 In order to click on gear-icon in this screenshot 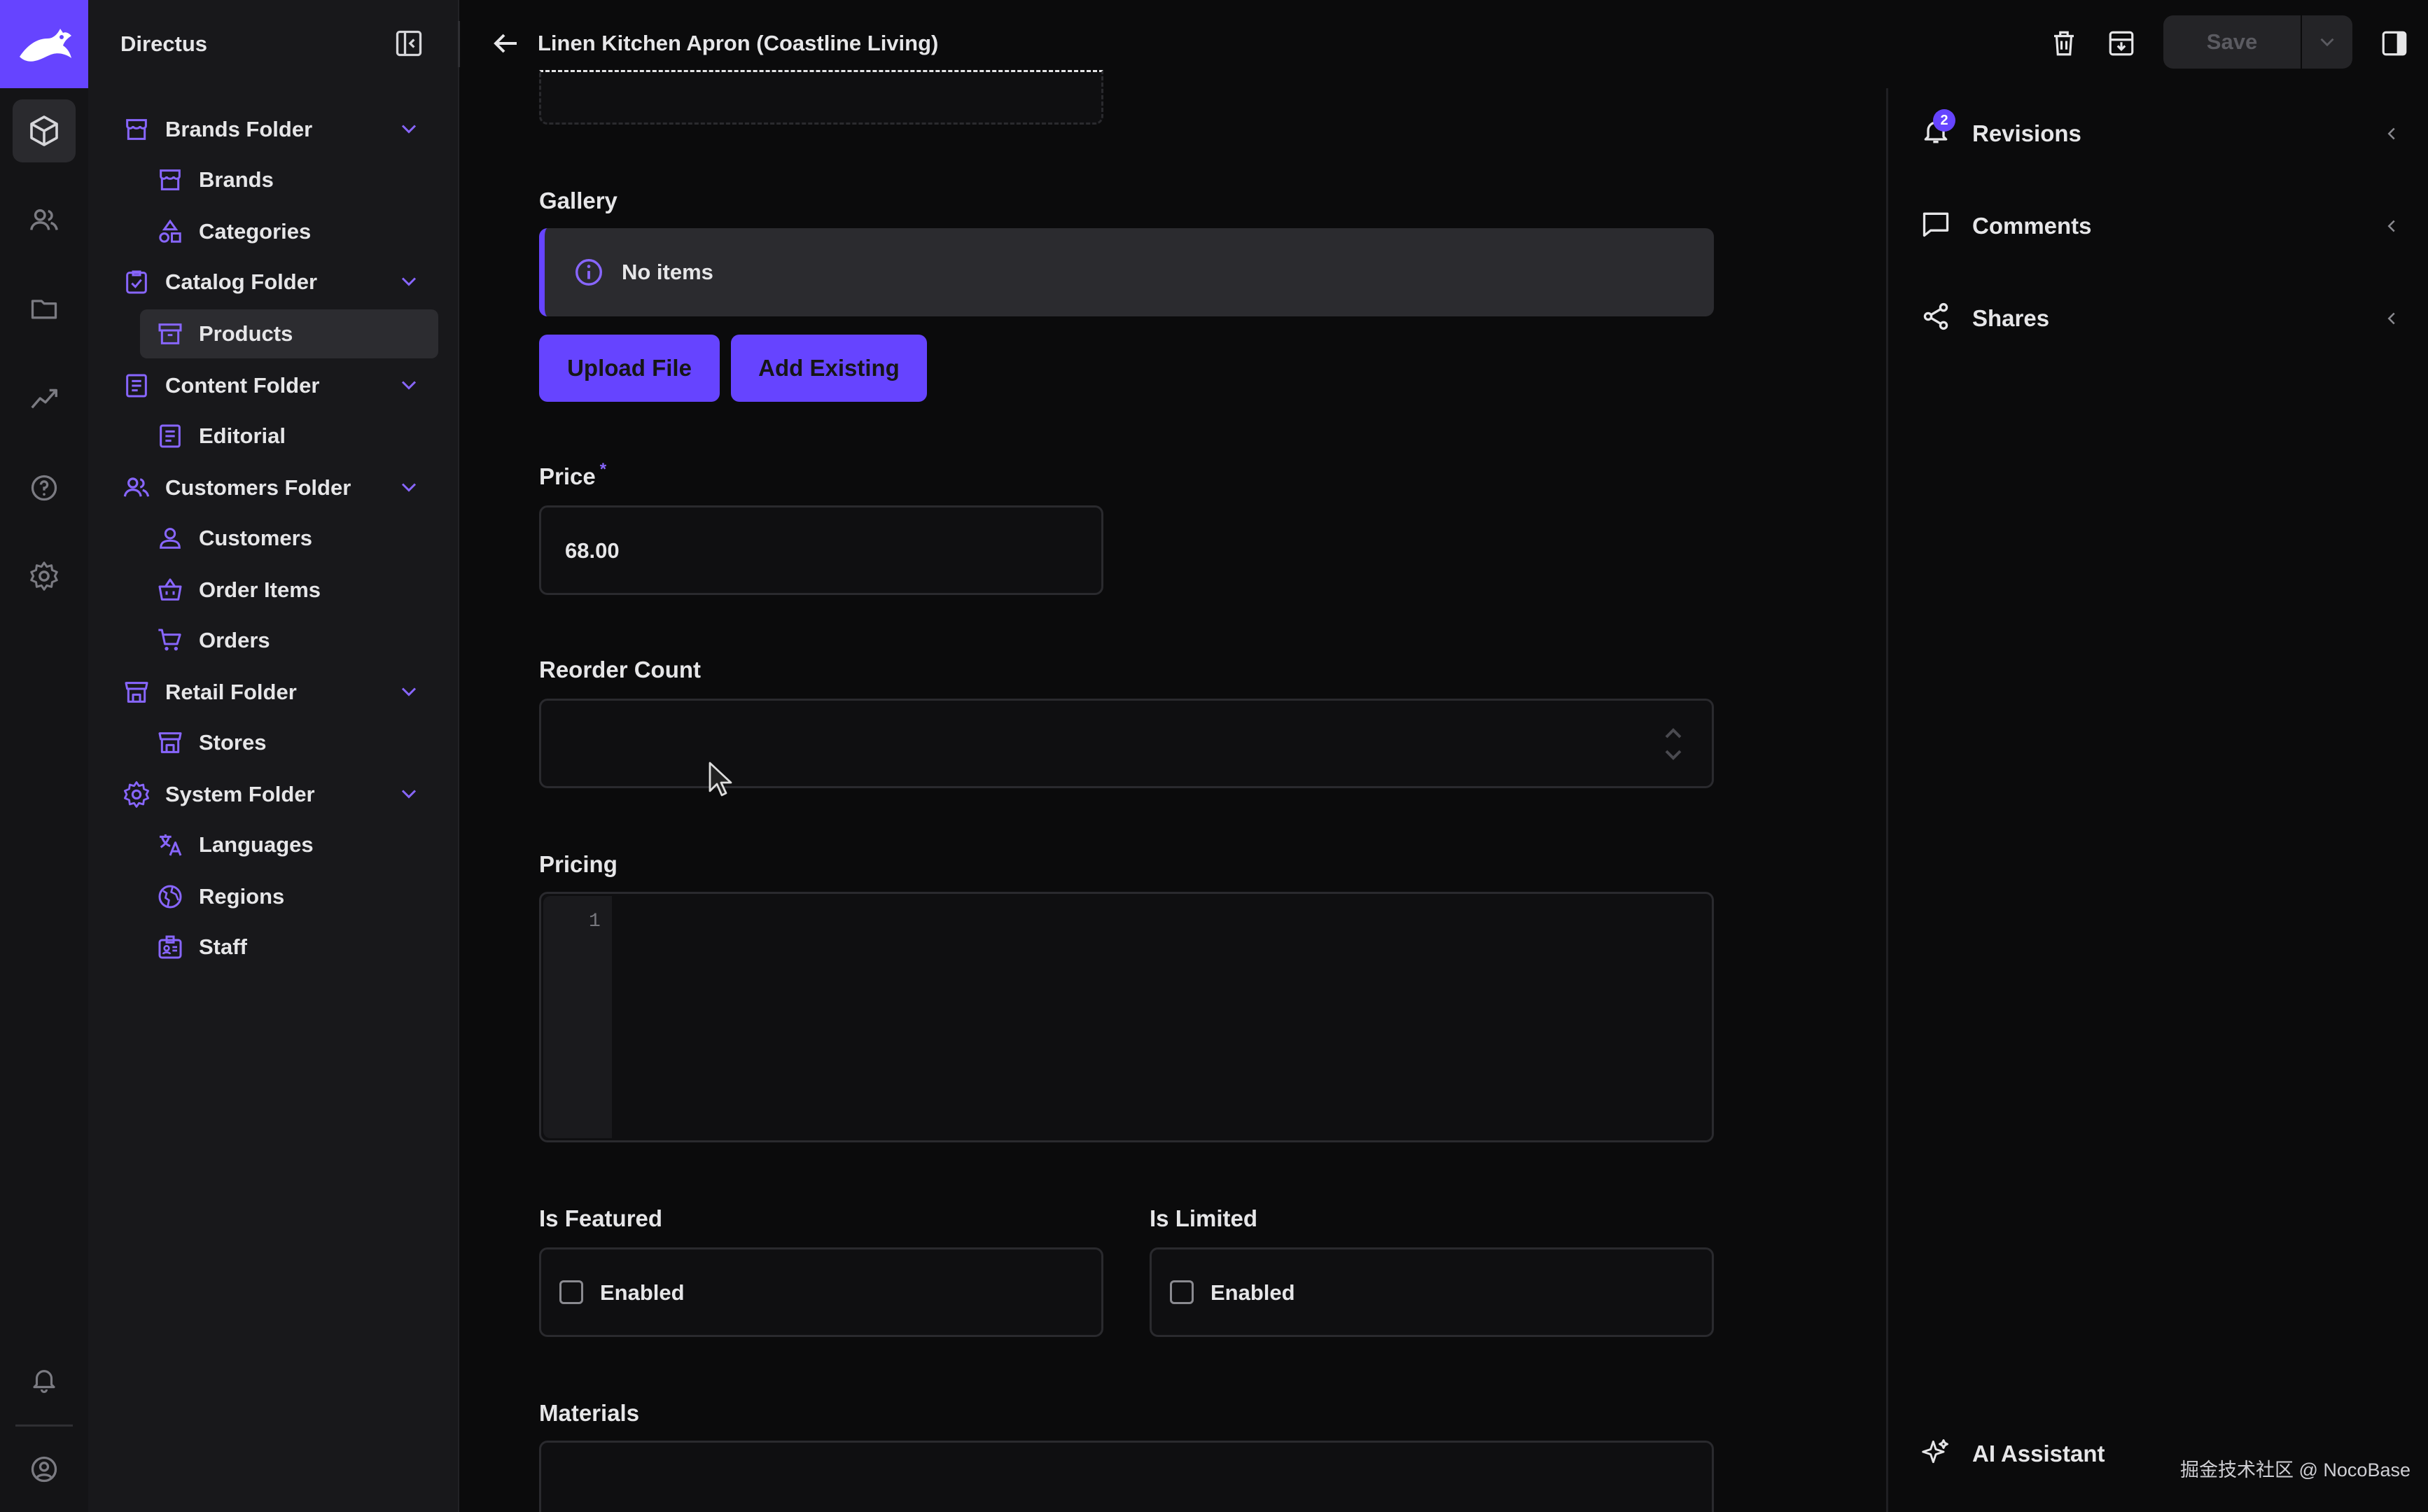, I will do `click(136, 794)`.